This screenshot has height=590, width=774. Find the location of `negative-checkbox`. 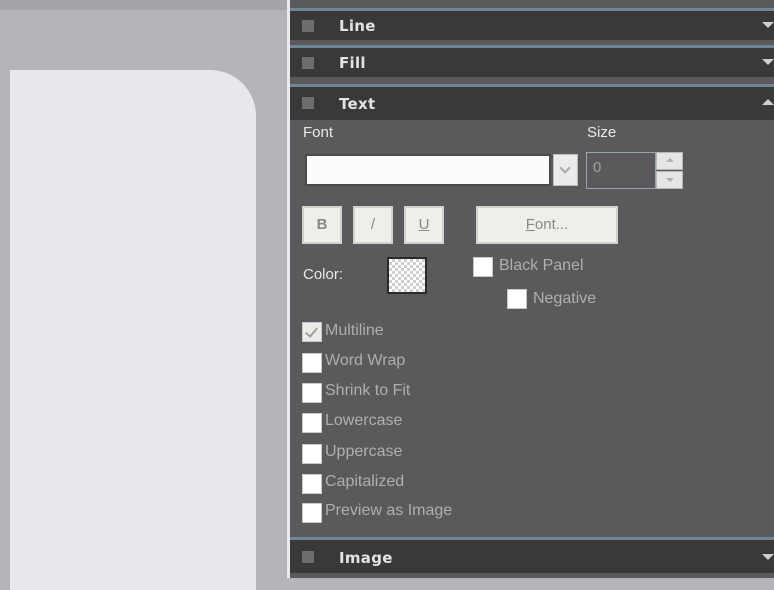

negative-checkbox is located at coordinates (517, 299).